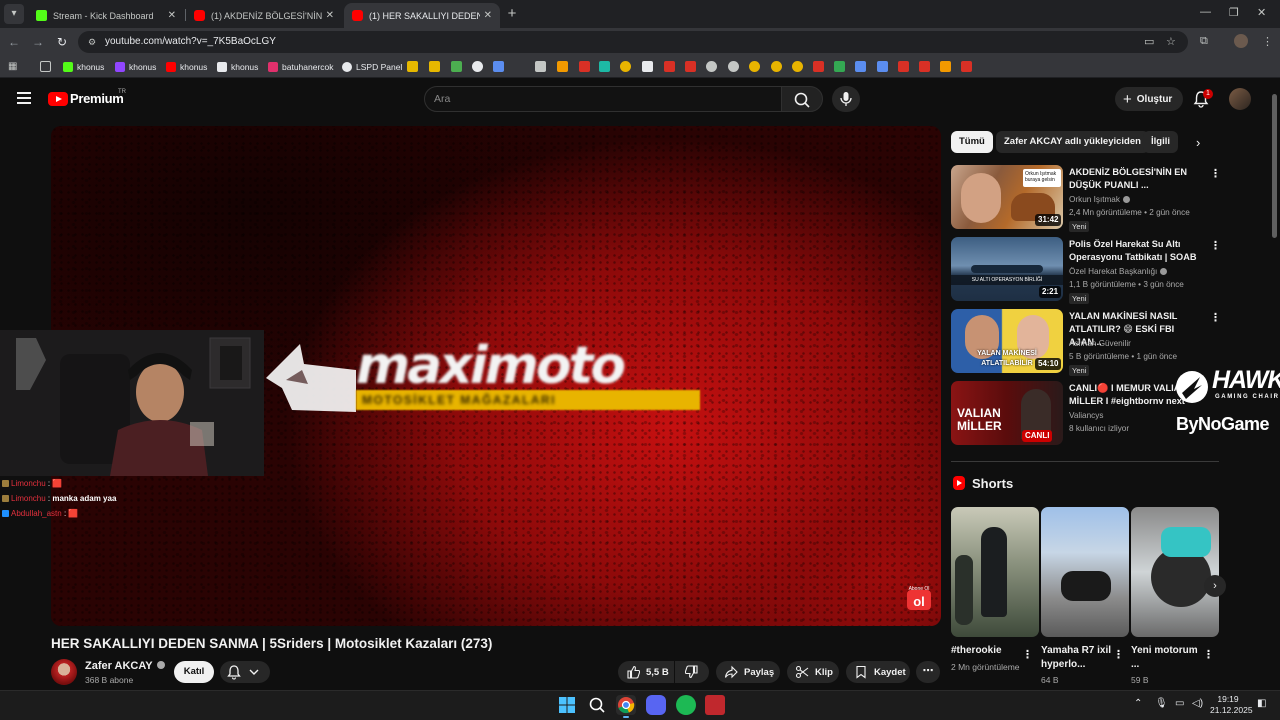 The image size is (1280, 720). What do you see at coordinates (626, 706) in the screenshot?
I see `chrome-taskbar-icon` at bounding box center [626, 706].